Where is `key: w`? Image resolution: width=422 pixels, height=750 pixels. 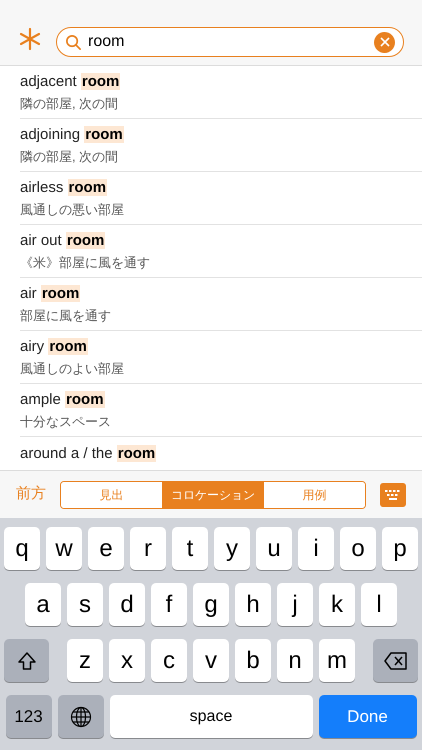
key: w is located at coordinates (64, 548).